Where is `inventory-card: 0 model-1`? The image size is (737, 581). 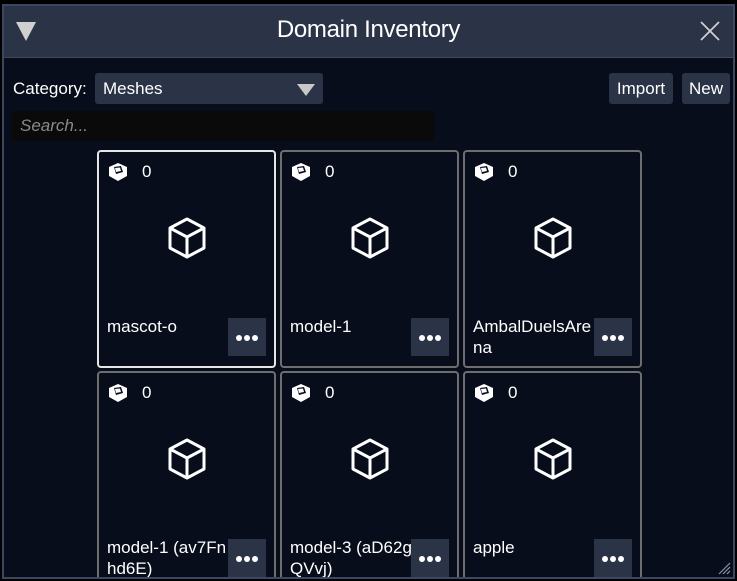 inventory-card: 0 model-1 is located at coordinates (369, 259).